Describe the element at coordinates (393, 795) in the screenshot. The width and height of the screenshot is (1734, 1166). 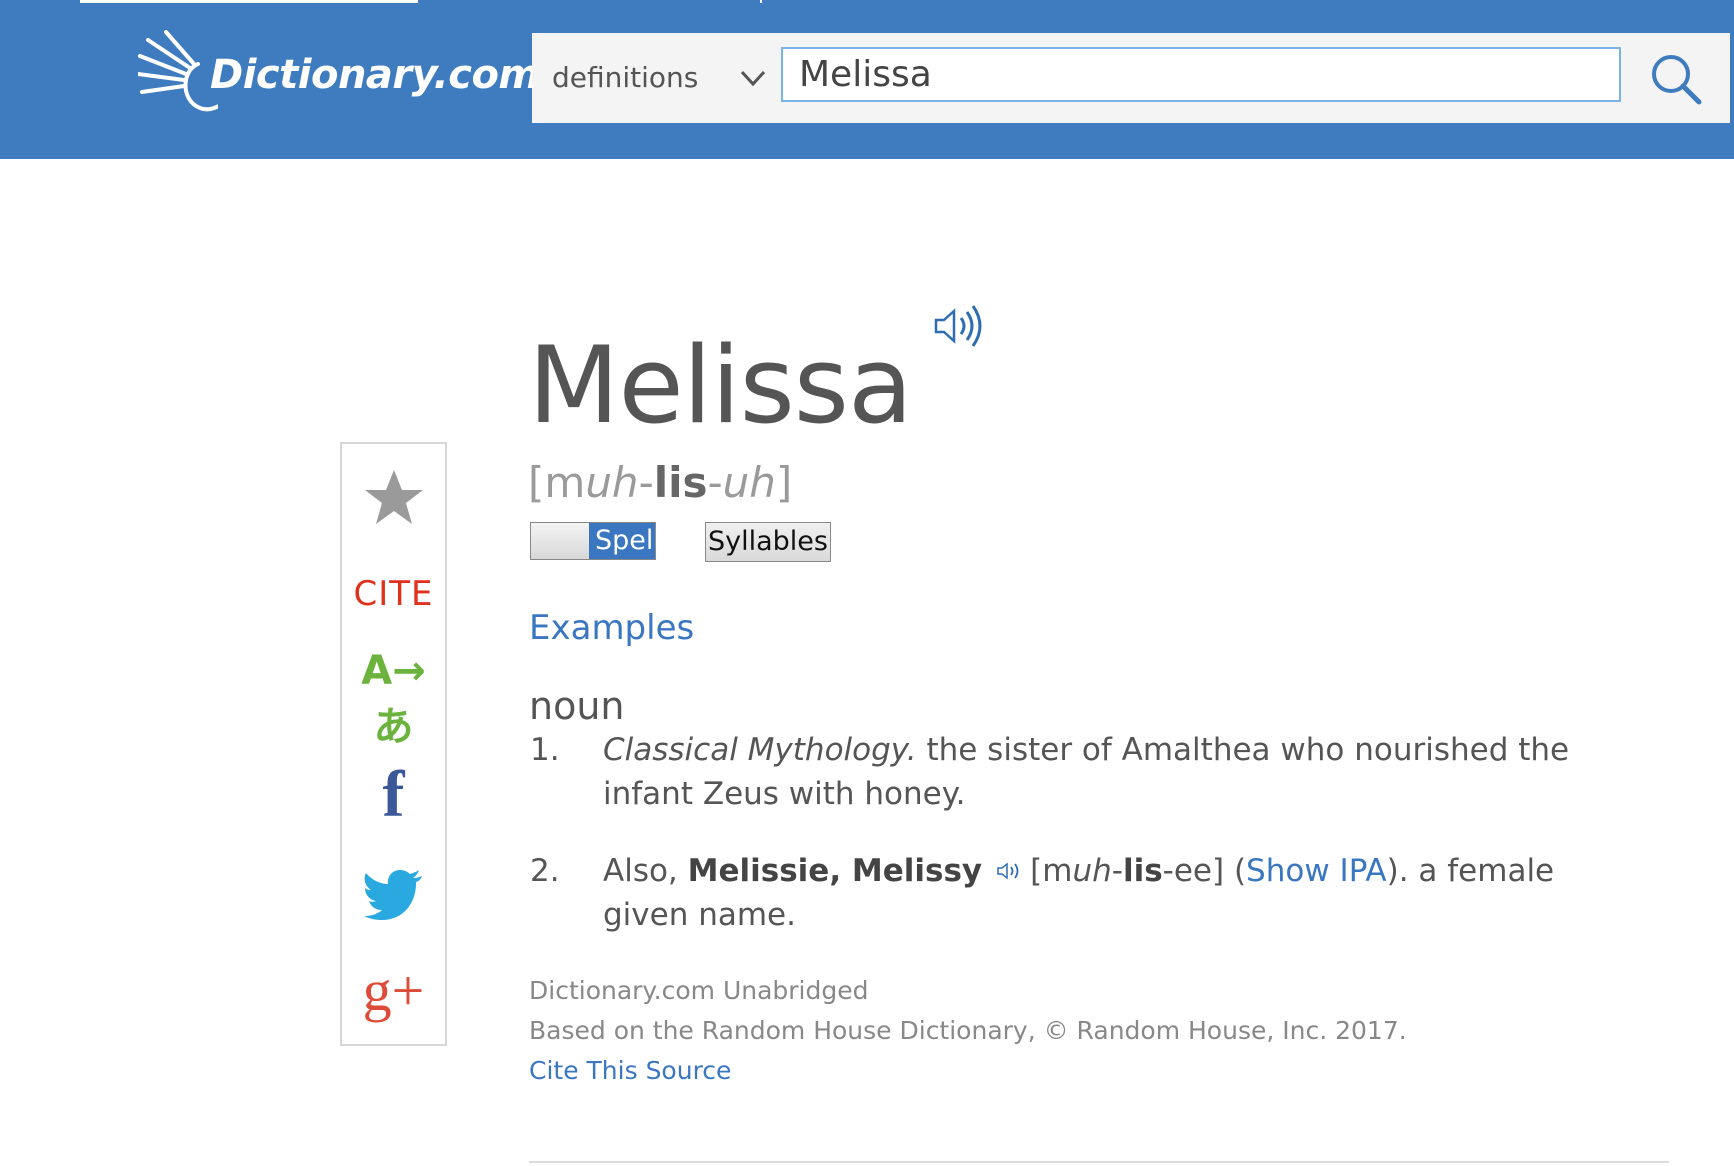
I see `facebook-share-button: f` at that location.